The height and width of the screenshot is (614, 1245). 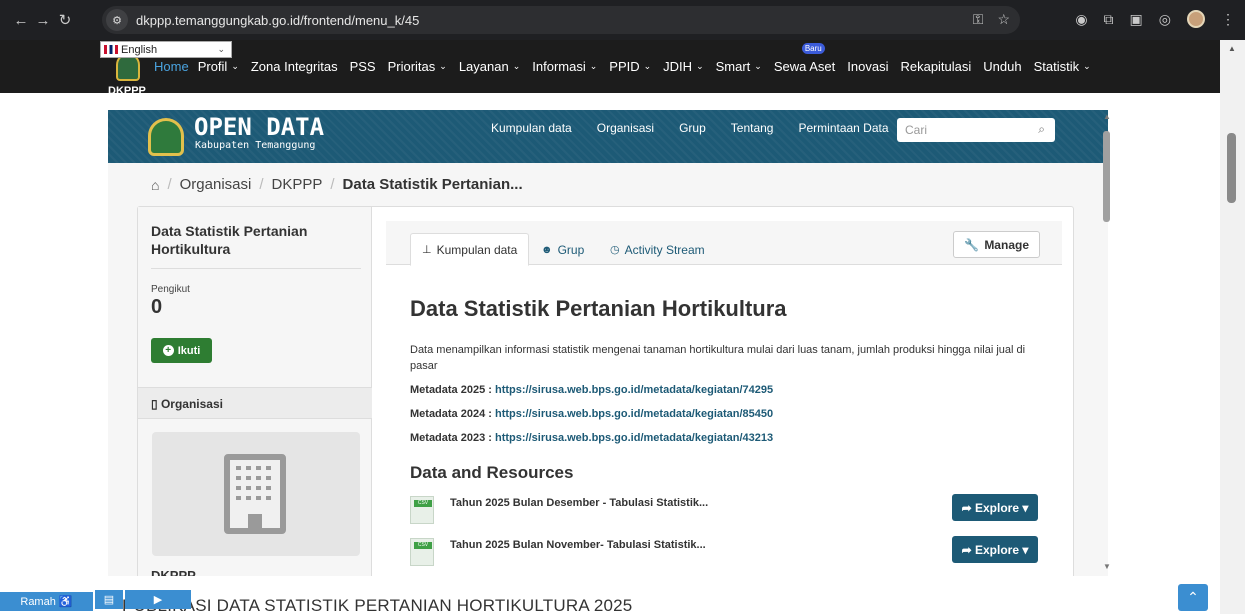 I want to click on menu-label: Statistik, so click(x=1056, y=66).